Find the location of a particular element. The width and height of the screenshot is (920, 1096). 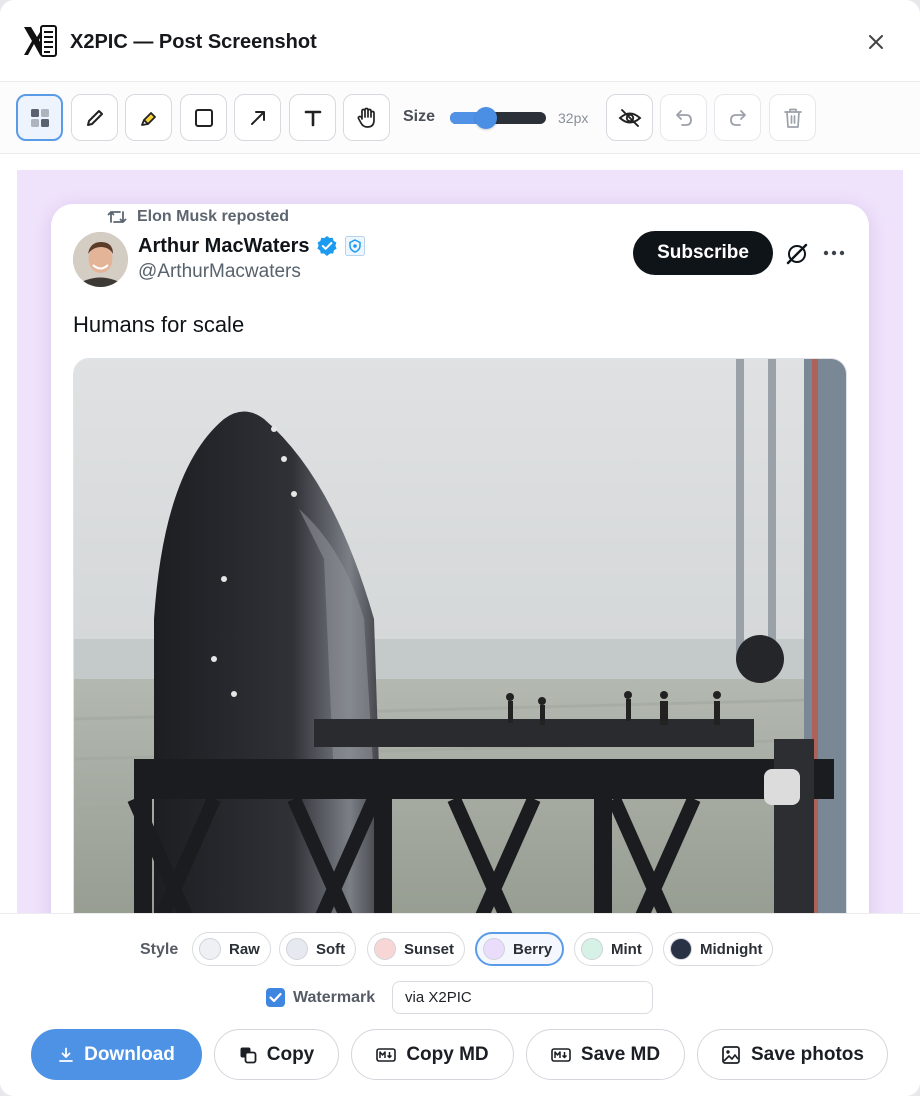

save-photos-button: Save photos is located at coordinates (792, 1054).